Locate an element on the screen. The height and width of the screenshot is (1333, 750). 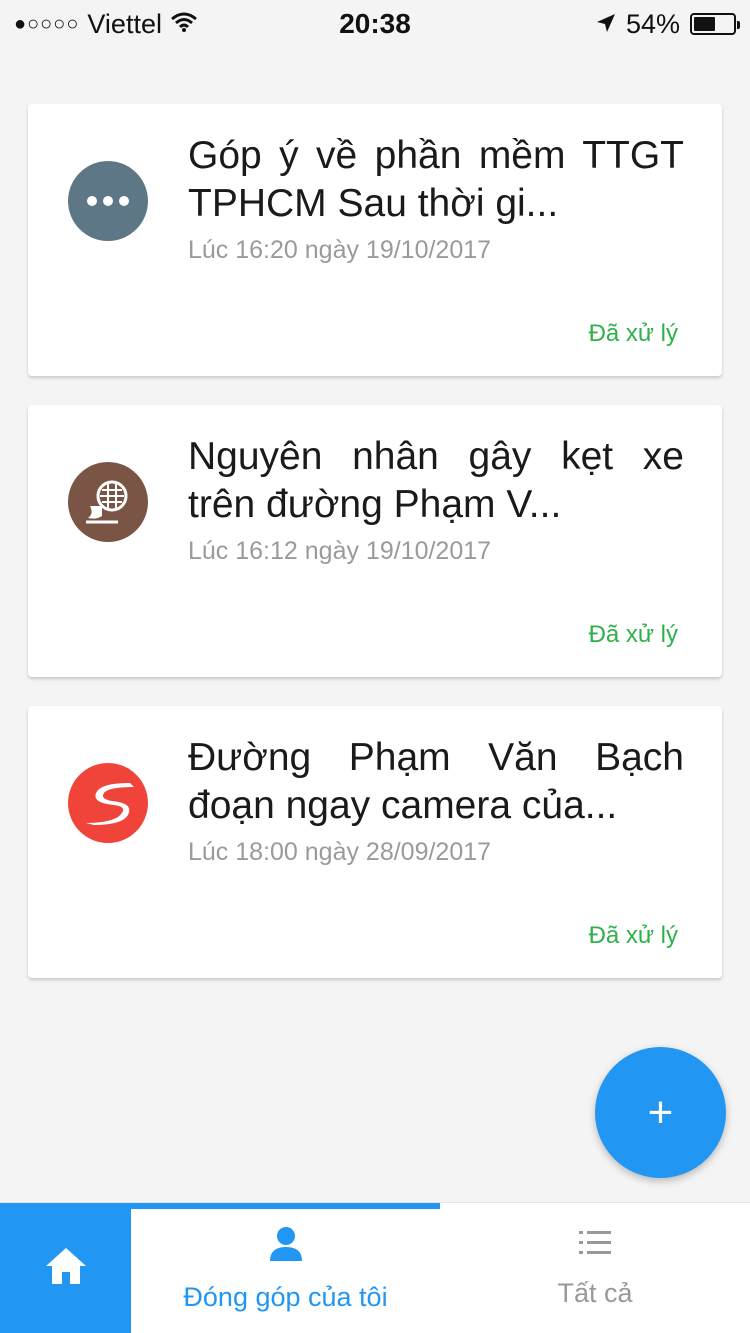
tab-label: Tất cả is located at coordinates (595, 1292).